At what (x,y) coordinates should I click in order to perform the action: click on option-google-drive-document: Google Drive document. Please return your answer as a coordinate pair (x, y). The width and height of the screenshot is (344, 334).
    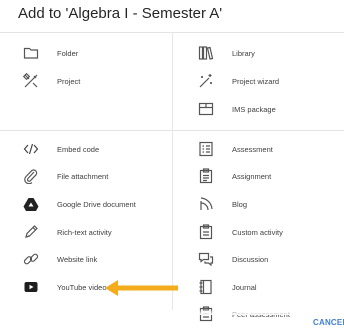
    Looking at the image, I should click on (79, 204).